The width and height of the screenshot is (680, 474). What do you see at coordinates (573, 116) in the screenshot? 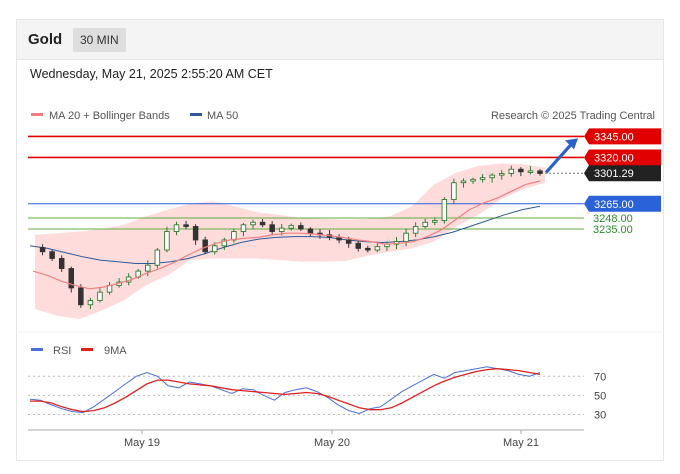
I see `credit-text: Research © 2025 Trading Central` at bounding box center [573, 116].